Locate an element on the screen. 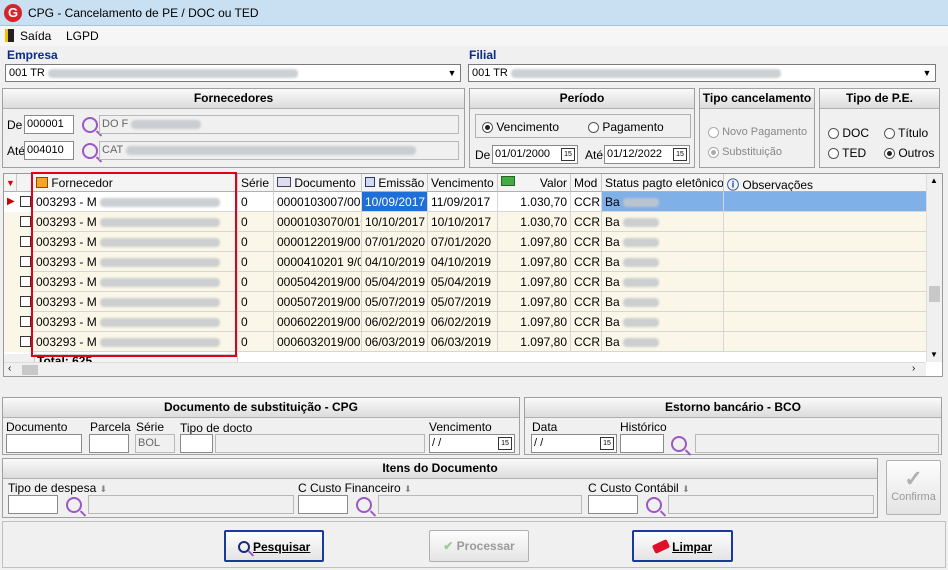 The image size is (948, 570). col-documento: Documento is located at coordinates (318, 183).